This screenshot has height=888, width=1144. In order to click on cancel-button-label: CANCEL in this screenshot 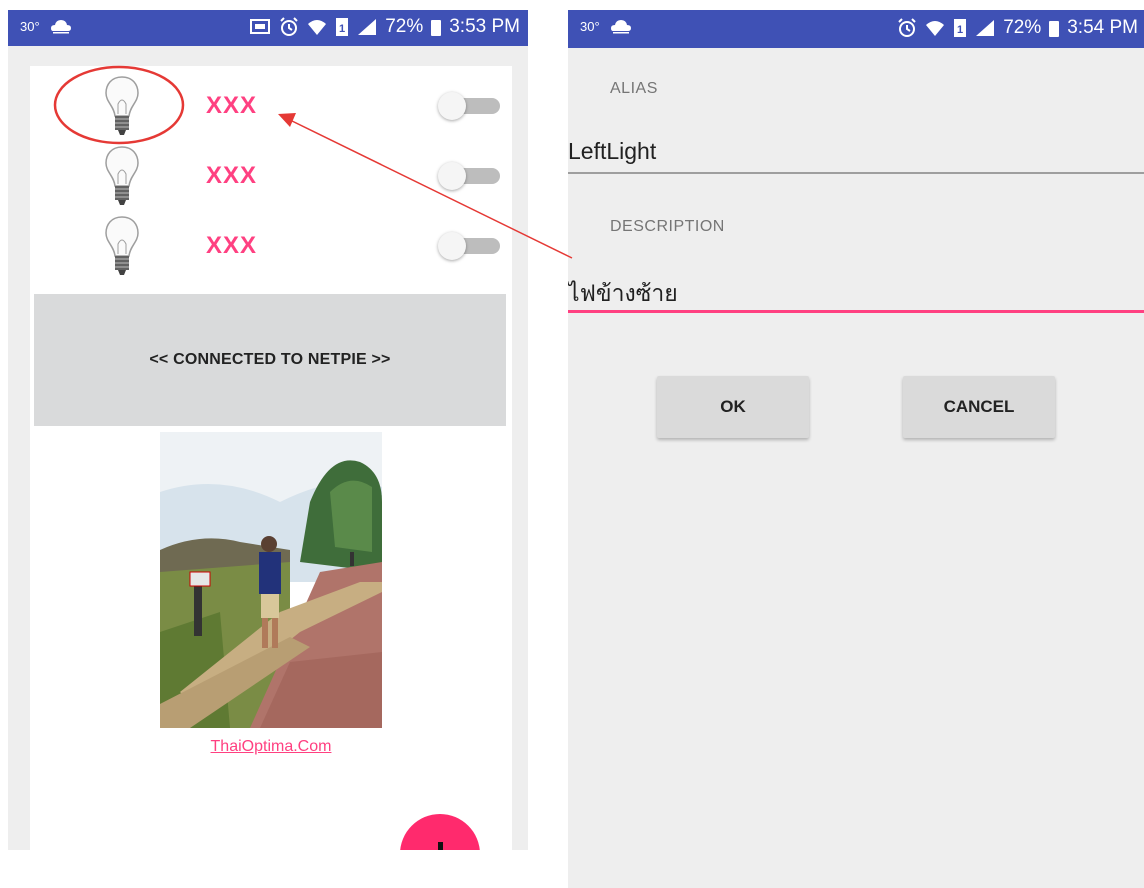, I will do `click(979, 406)`.